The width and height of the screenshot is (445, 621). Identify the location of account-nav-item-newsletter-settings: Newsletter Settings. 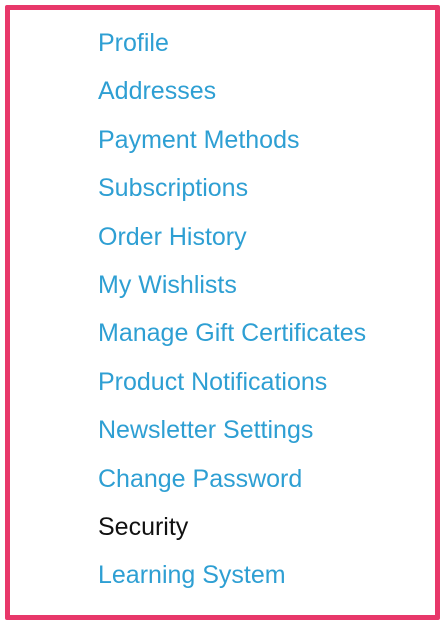
(232, 437).